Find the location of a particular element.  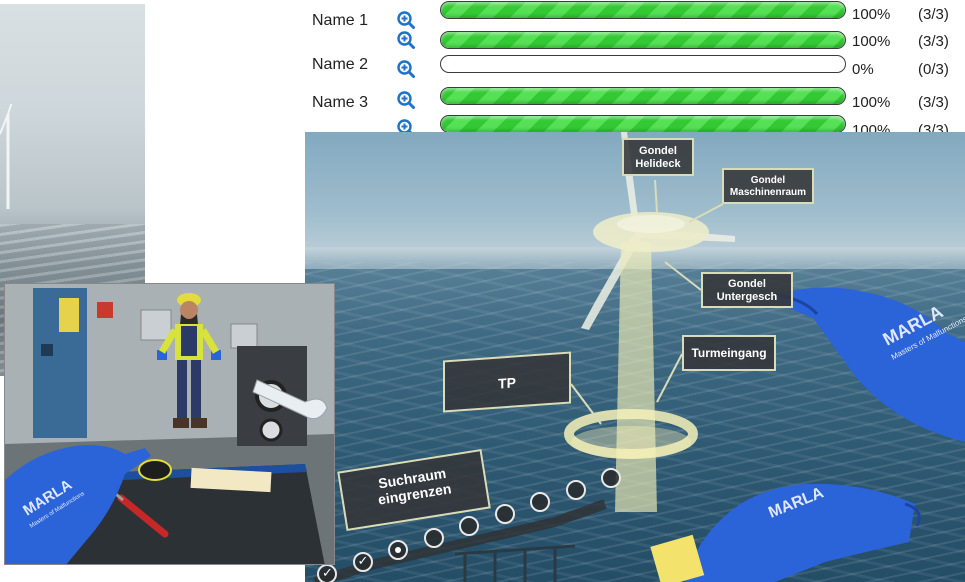

progress-row: Name 3 100% (3/3) is located at coordinates (632, 98).